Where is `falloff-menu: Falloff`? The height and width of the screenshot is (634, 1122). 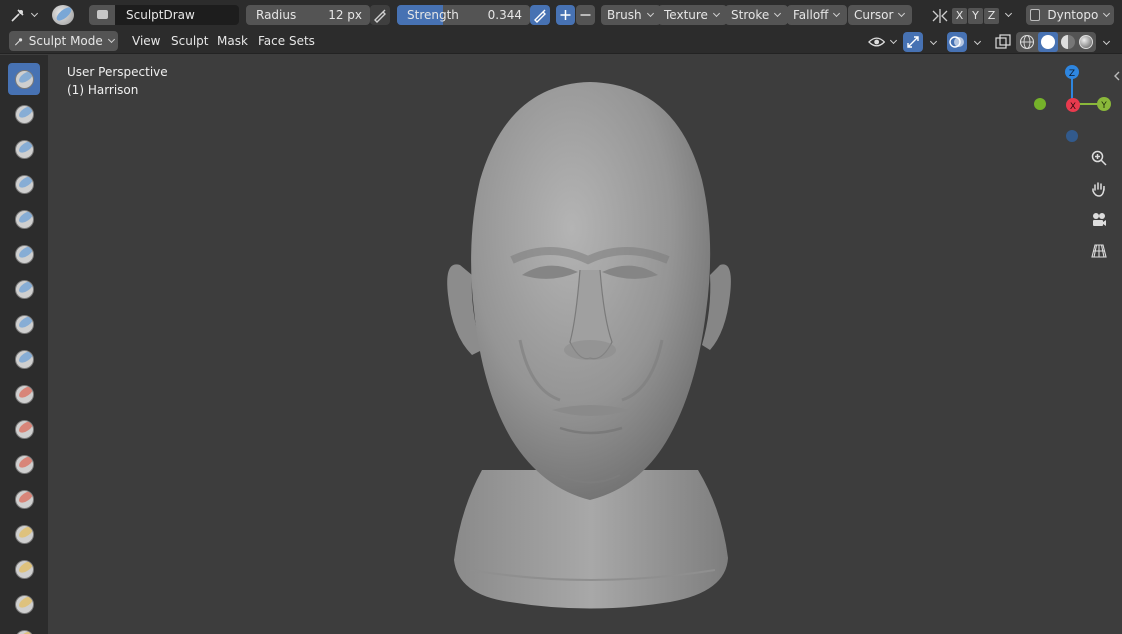
falloff-menu: Falloff is located at coordinates (817, 15).